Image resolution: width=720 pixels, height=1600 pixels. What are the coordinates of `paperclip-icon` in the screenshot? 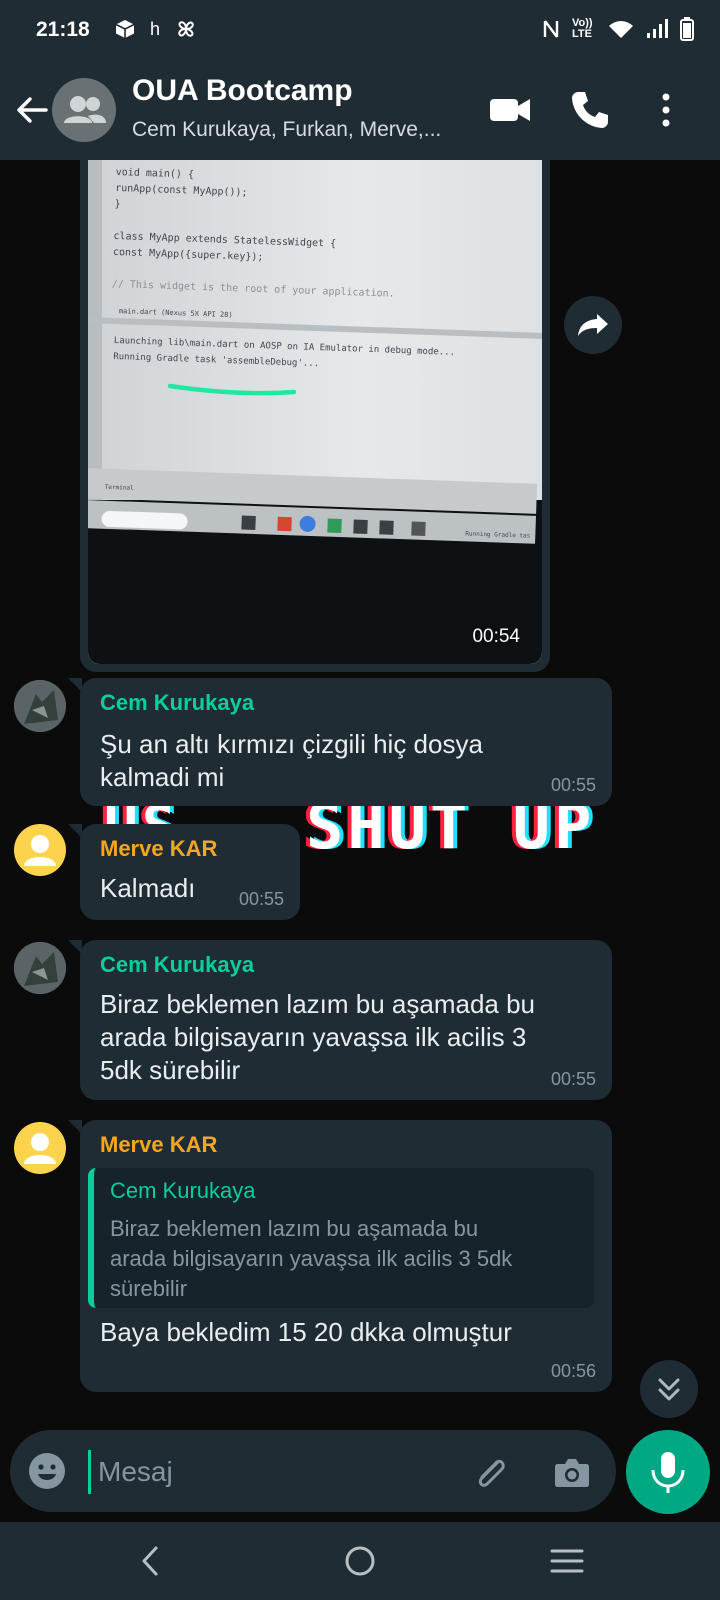 It's located at (490, 1472).